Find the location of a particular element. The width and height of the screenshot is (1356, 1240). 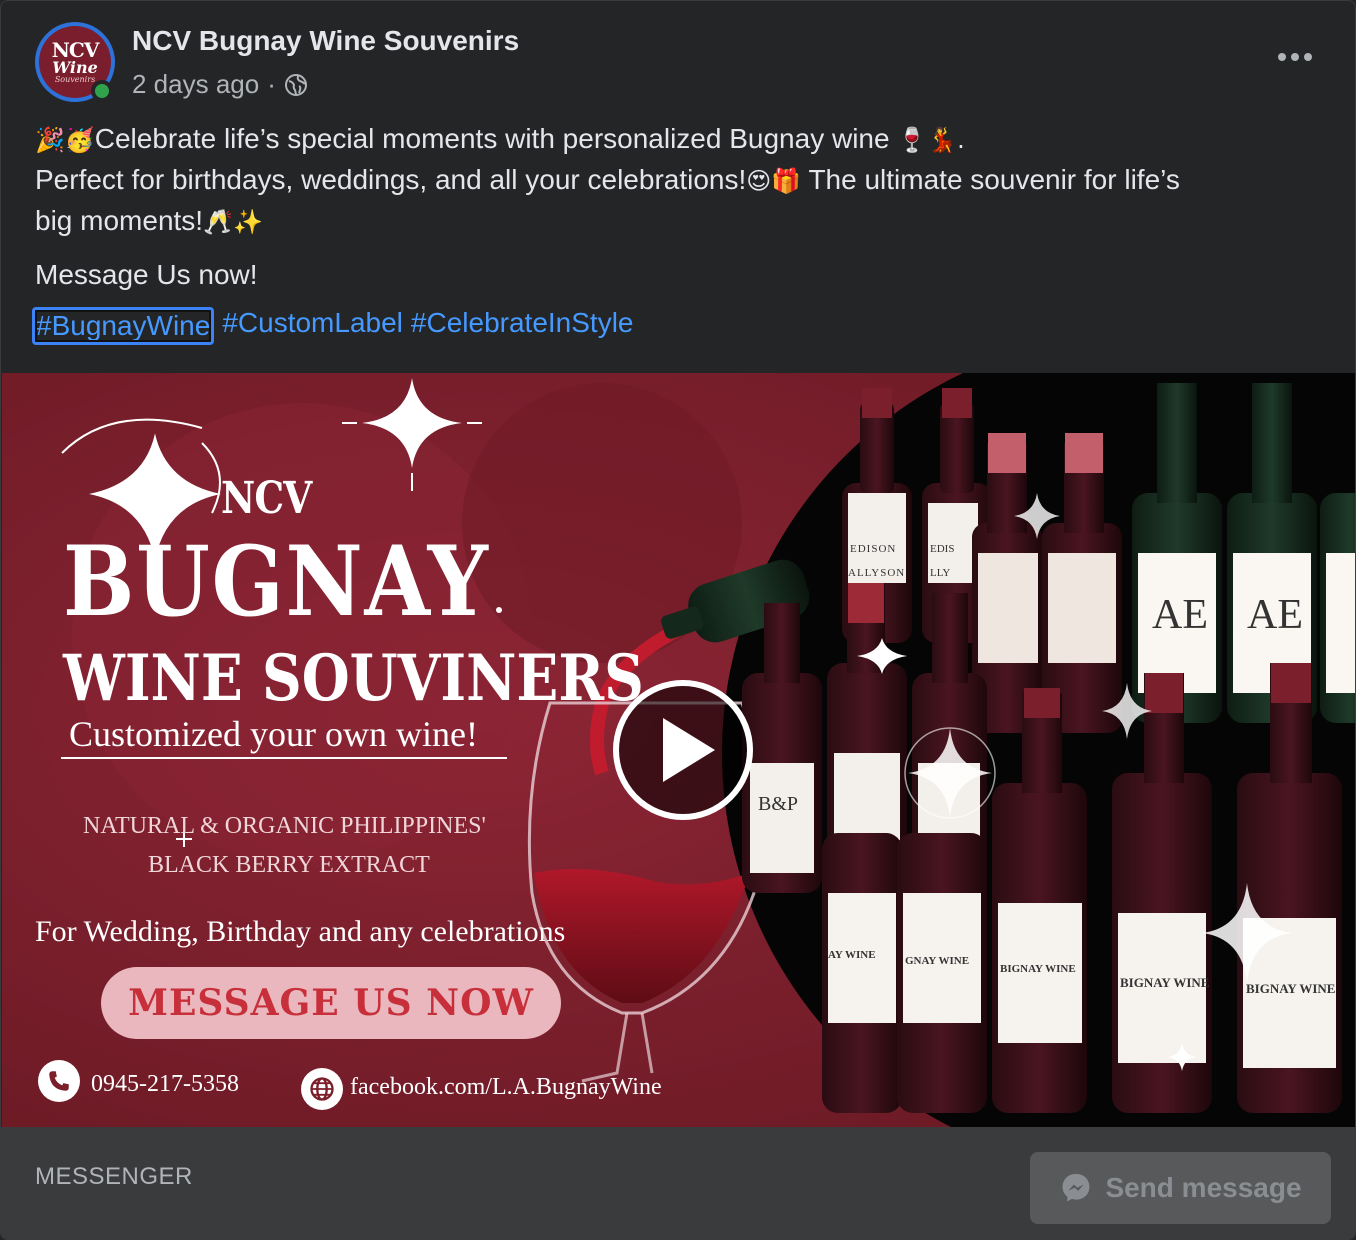

label-lly: LLY is located at coordinates (940, 573).